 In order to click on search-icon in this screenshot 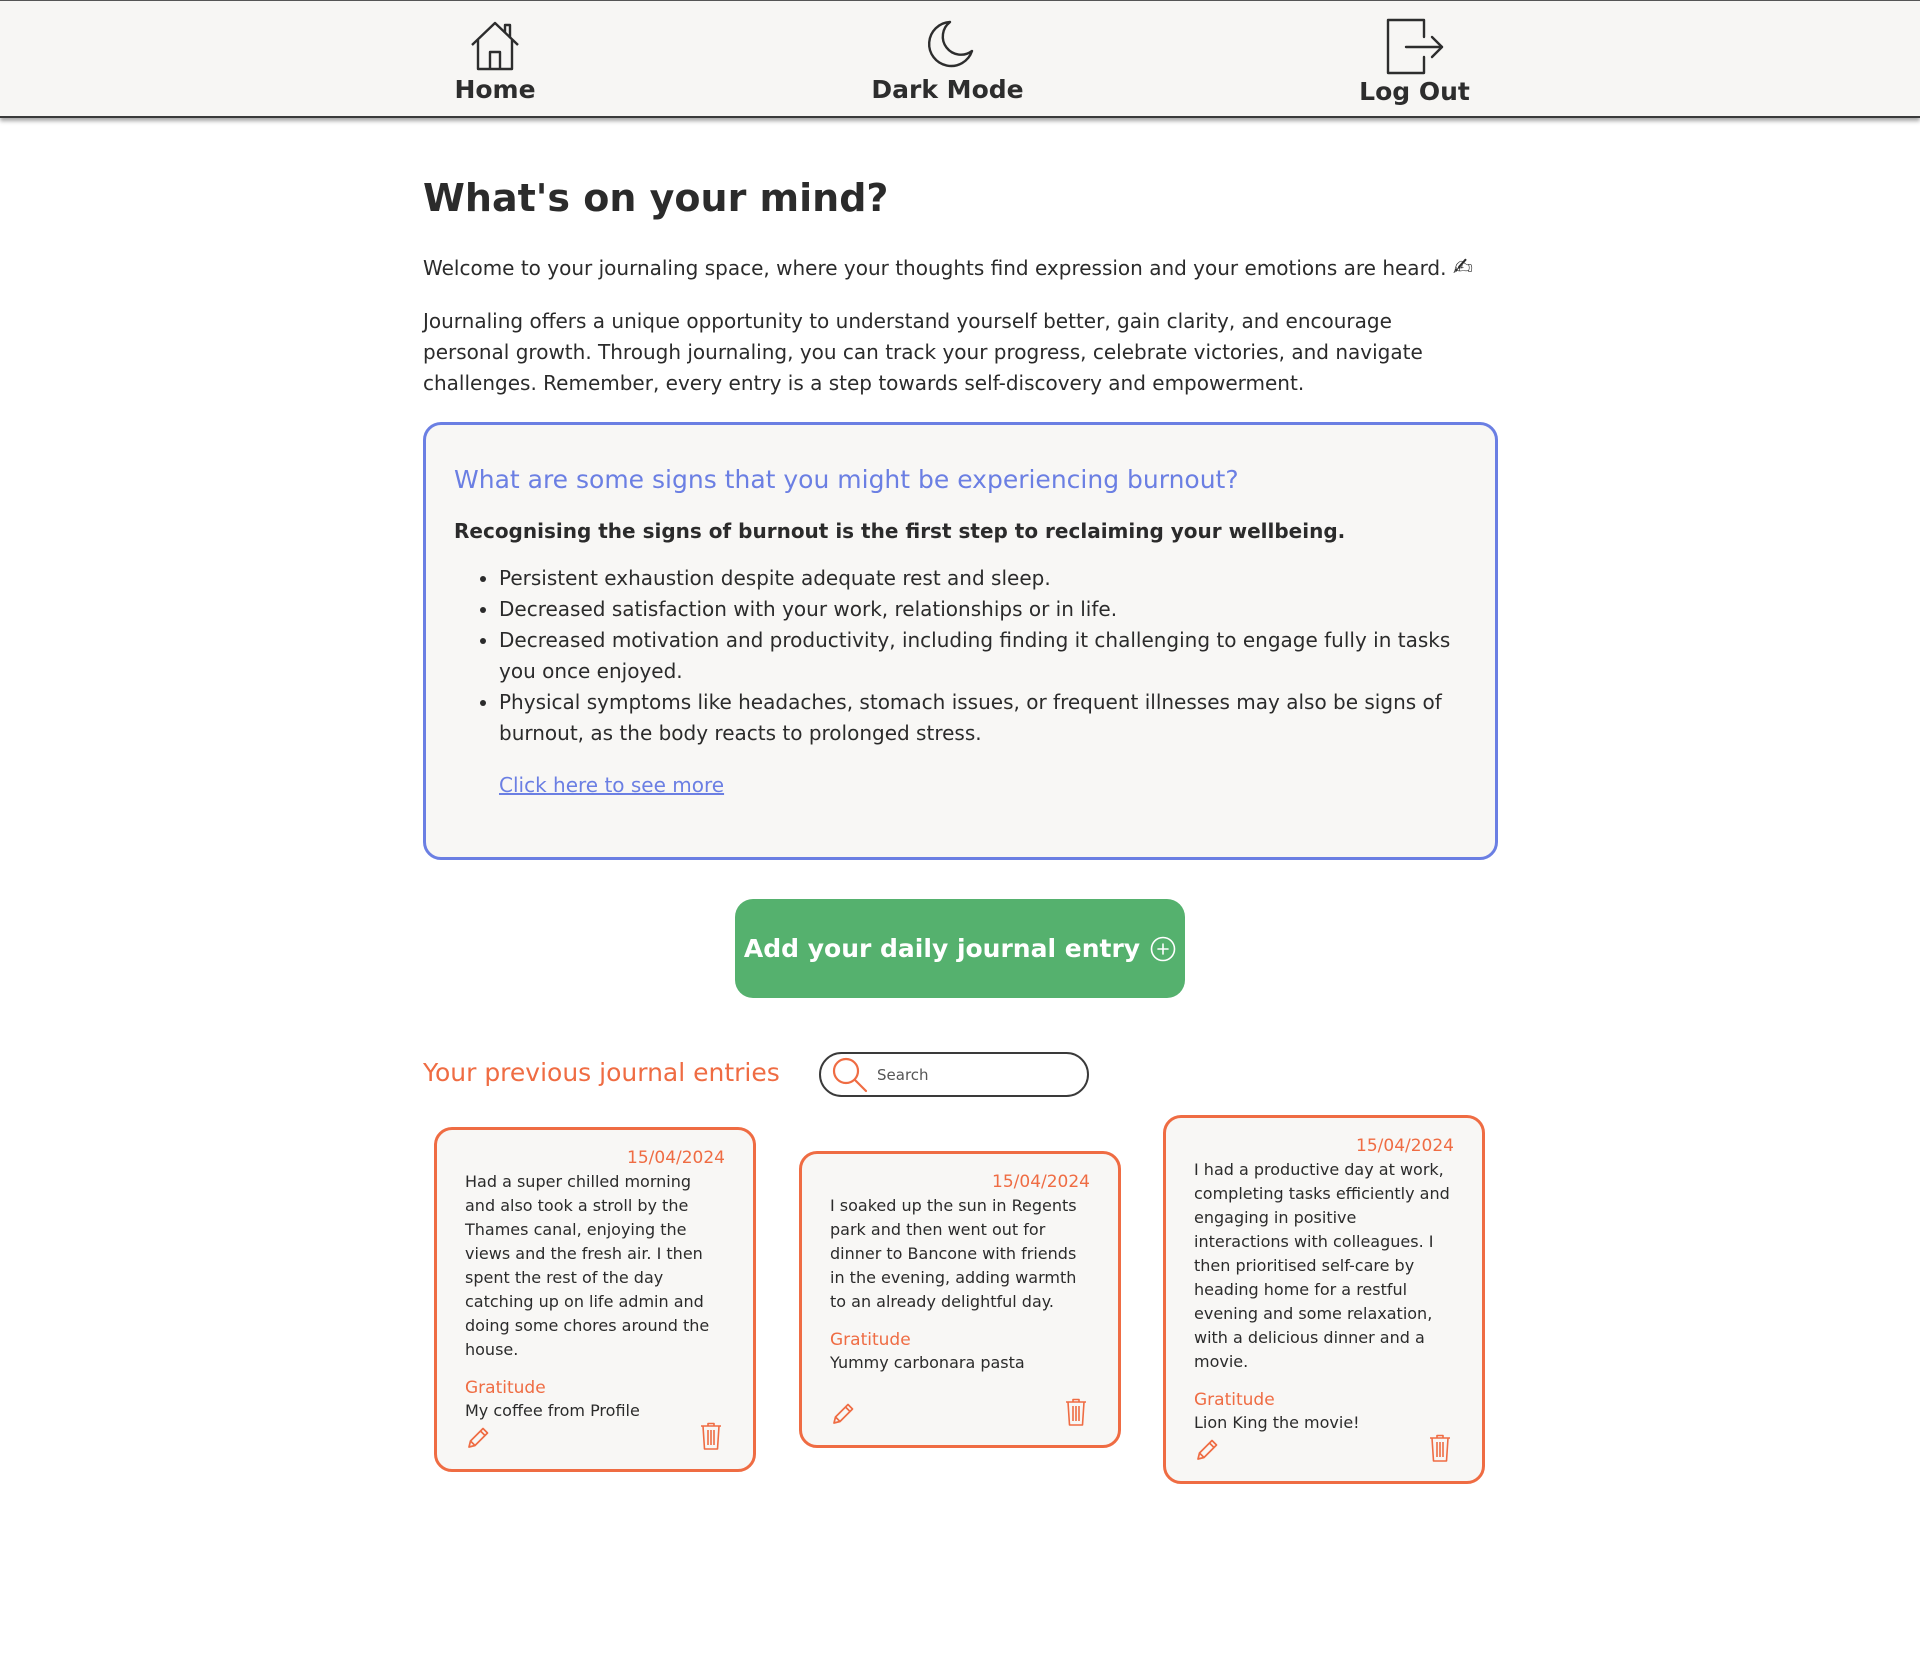, I will do `click(850, 1074)`.